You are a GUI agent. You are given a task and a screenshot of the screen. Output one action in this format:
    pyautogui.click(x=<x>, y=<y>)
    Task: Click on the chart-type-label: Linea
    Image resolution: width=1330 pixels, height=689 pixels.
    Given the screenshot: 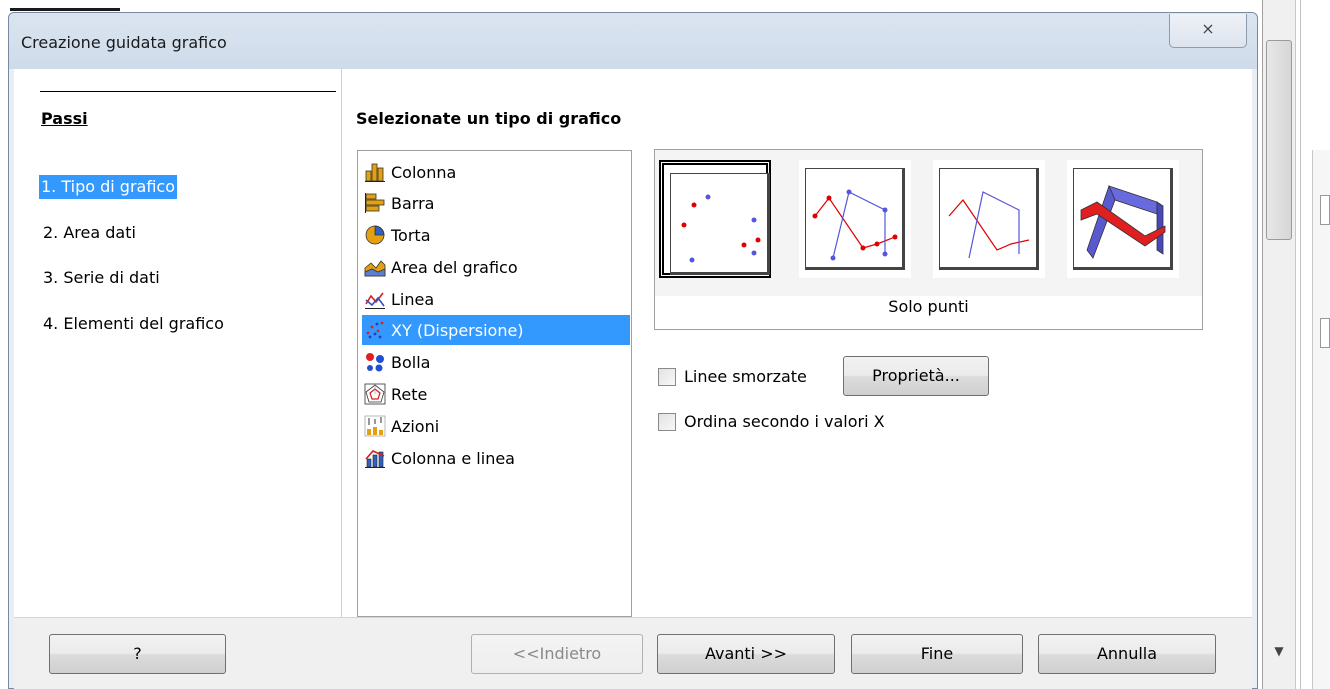 What is the action you would take?
    pyautogui.click(x=413, y=299)
    